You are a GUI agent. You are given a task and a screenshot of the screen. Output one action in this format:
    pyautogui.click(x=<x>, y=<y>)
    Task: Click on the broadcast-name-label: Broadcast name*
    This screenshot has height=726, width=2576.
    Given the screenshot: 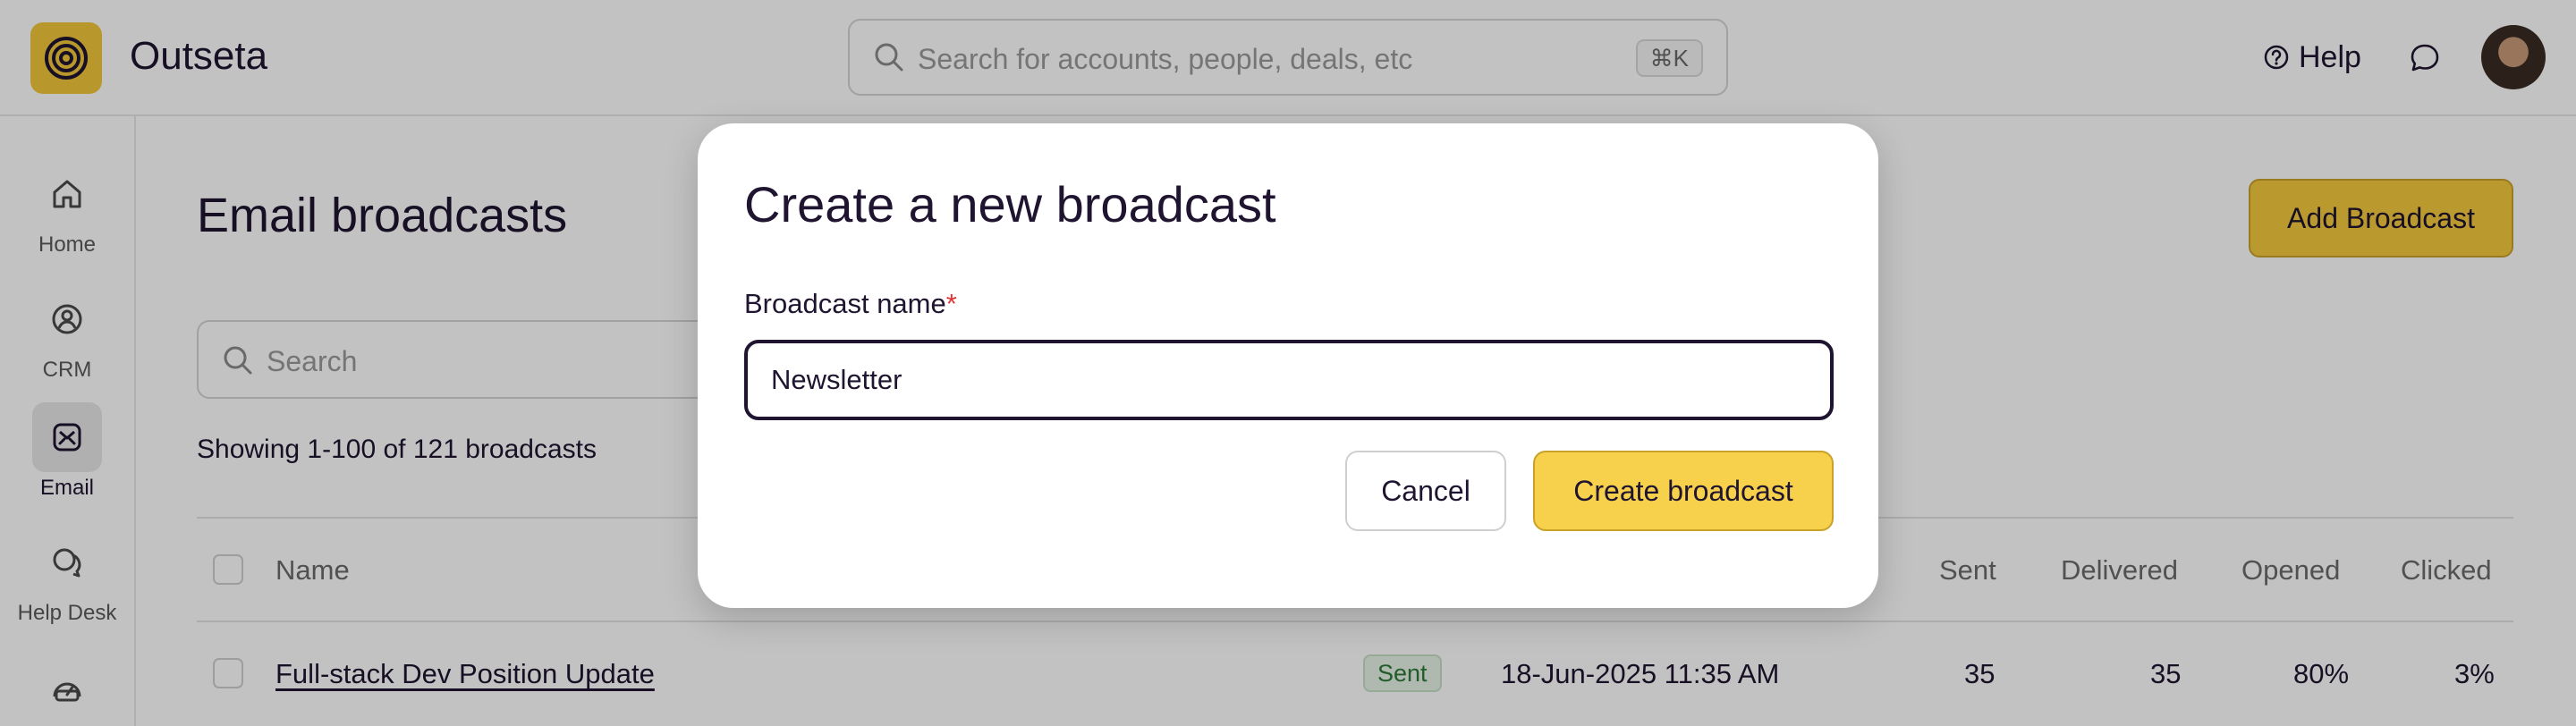 What is the action you would take?
    pyautogui.click(x=850, y=304)
    